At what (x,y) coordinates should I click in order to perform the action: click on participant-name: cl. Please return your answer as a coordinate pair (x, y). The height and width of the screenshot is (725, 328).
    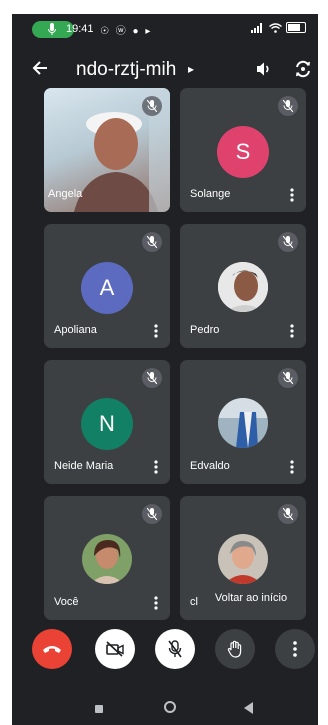
    Looking at the image, I should click on (194, 602).